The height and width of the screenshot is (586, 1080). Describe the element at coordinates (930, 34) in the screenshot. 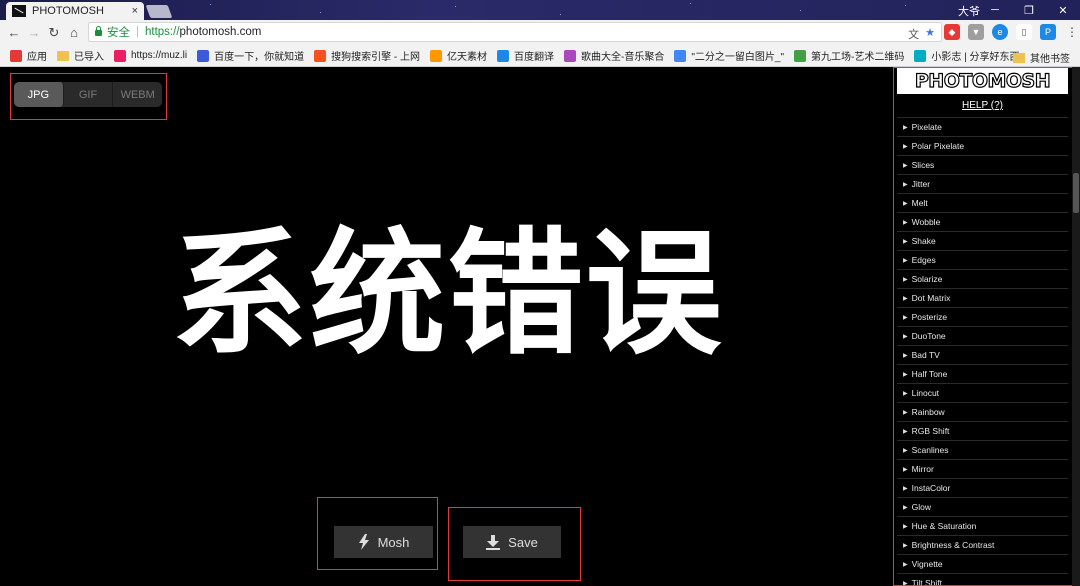

I see `bookmark-star-icon: ★` at that location.